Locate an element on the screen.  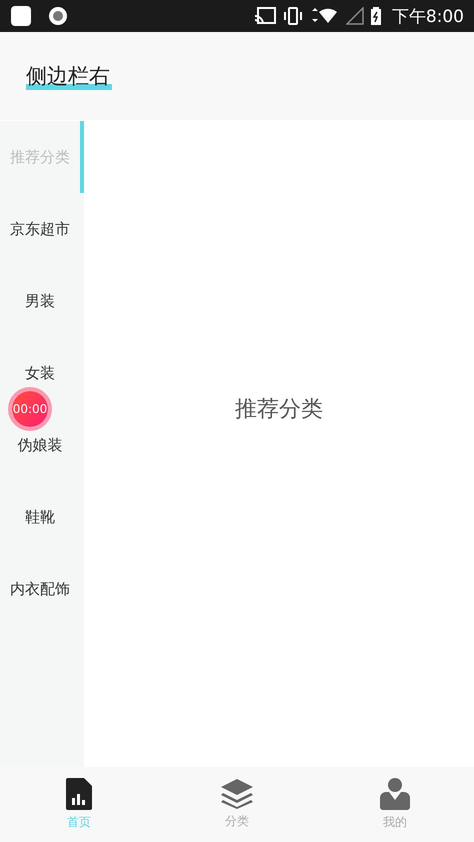
app-icon is located at coordinates (21, 16).